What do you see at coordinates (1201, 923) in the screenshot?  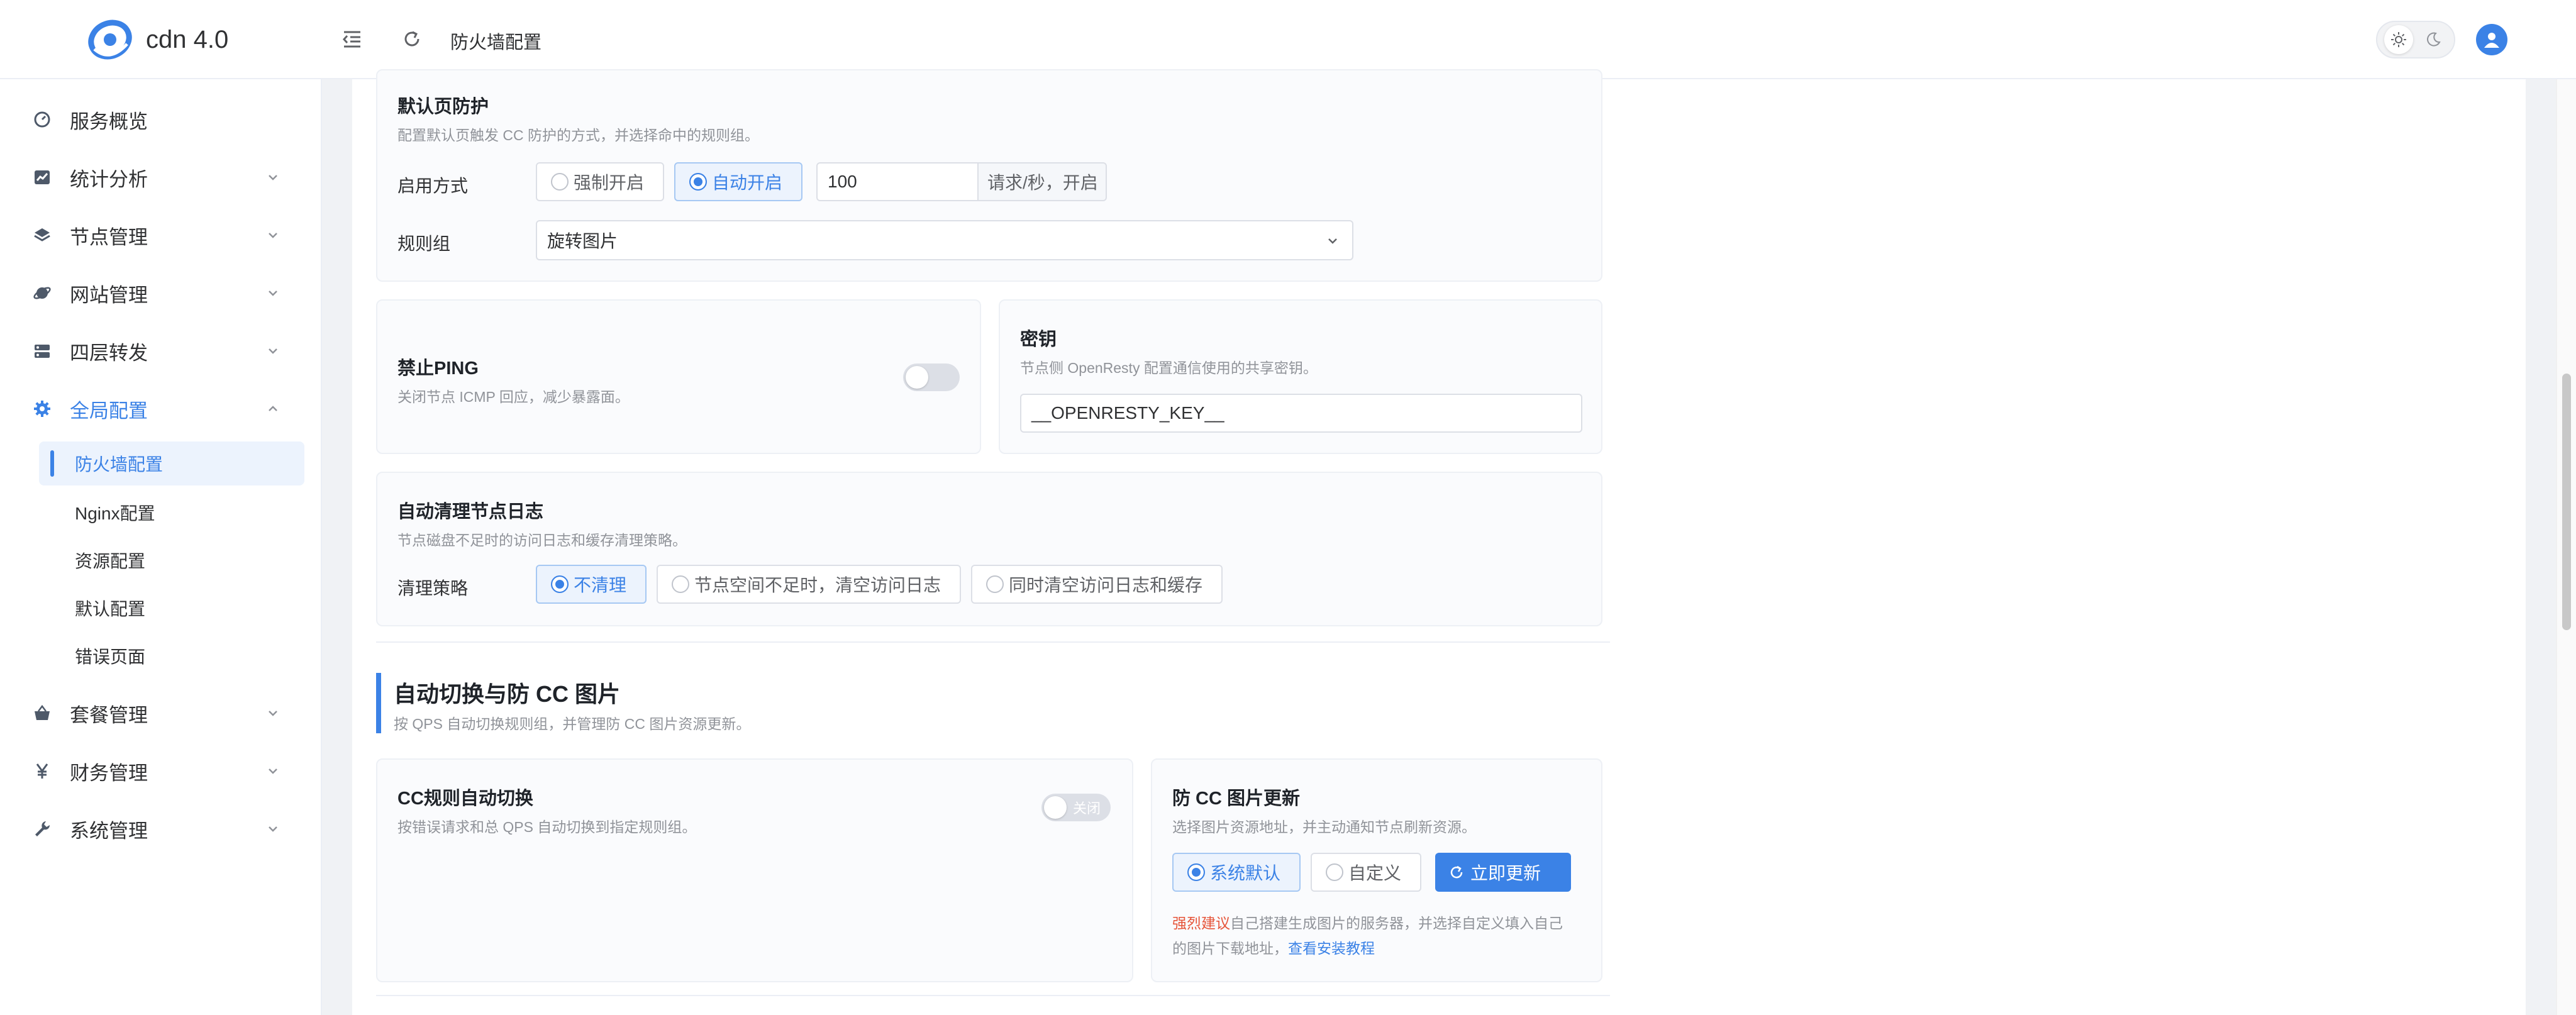 I see `note-warning: 强烈建议` at bounding box center [1201, 923].